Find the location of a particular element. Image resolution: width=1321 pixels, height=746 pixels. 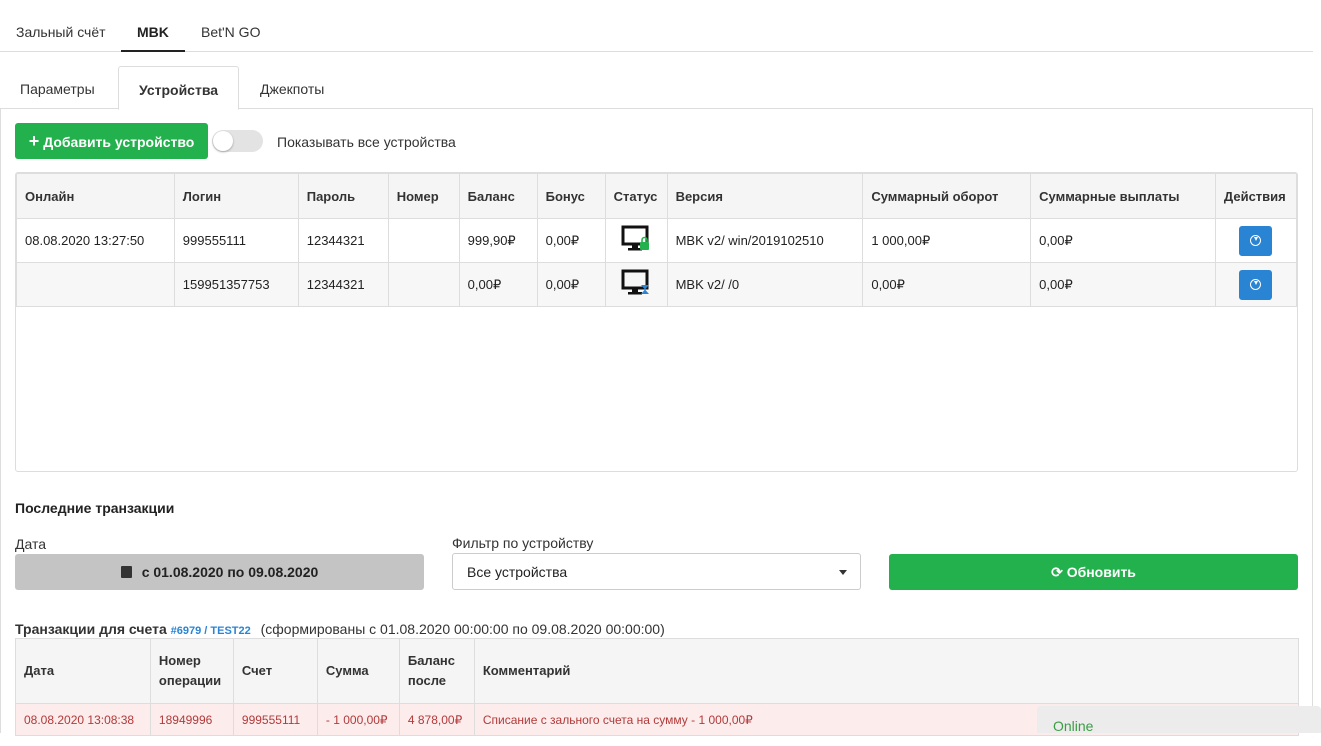

col-bonus: Бонус is located at coordinates (571, 196).